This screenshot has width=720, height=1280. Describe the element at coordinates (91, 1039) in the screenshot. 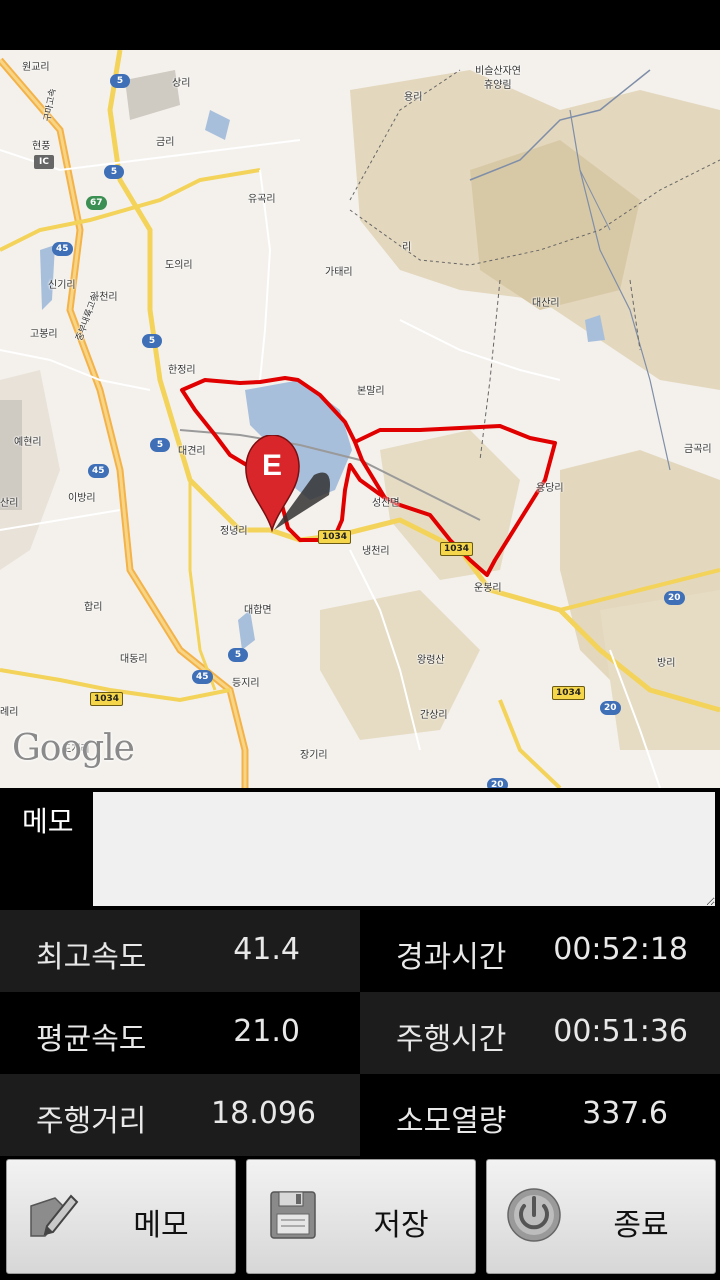

I see `stat-label: 평균속도` at that location.